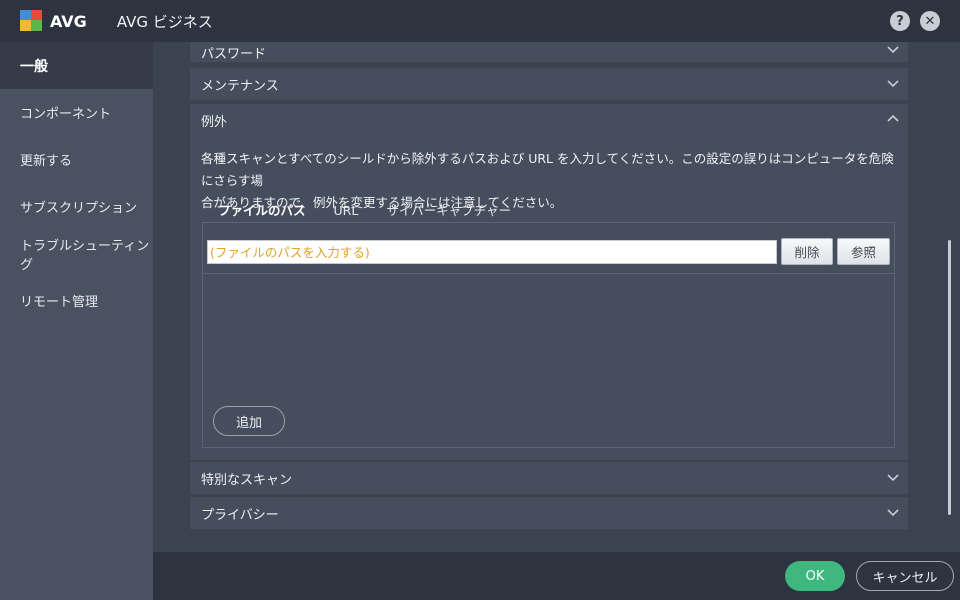 This screenshot has width=960, height=600. What do you see at coordinates (556, 576) in the screenshot?
I see `footer-bar: OK キャンセル` at bounding box center [556, 576].